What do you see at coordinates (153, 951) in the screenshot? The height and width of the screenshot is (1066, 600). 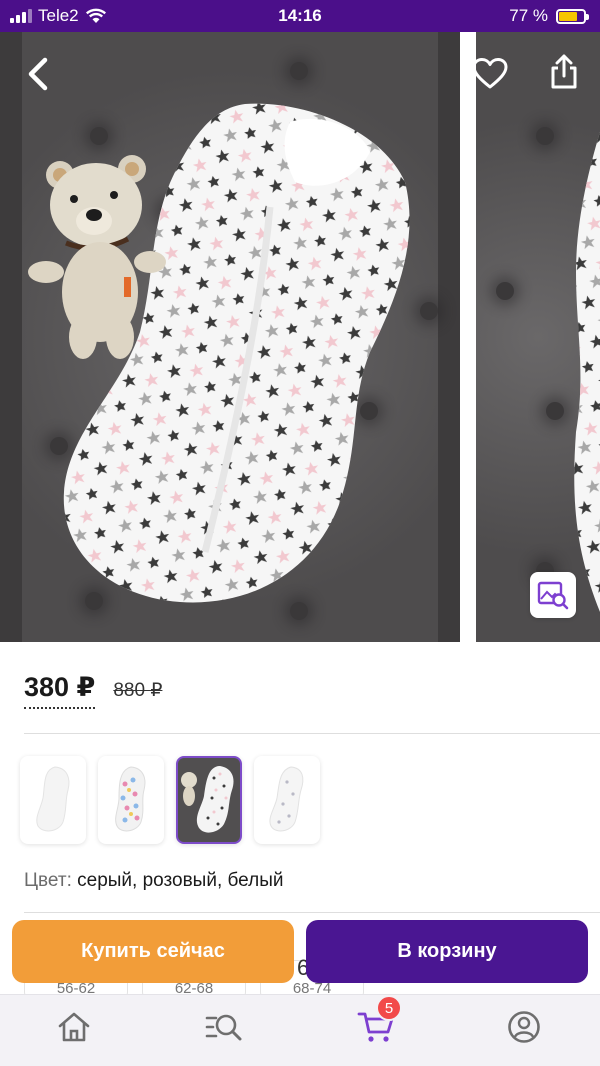 I see `buy-now-button: Купить сейчас` at bounding box center [153, 951].